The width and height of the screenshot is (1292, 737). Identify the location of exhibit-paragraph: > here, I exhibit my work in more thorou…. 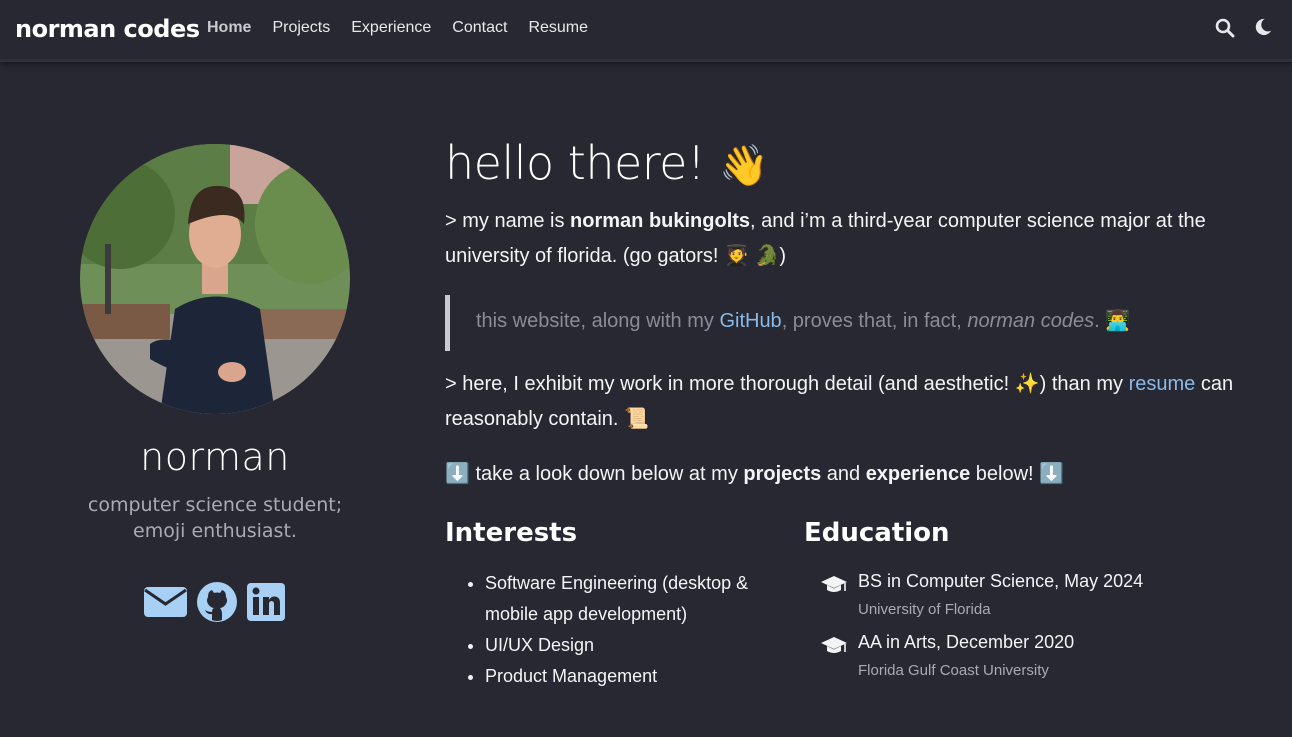
(860, 402).